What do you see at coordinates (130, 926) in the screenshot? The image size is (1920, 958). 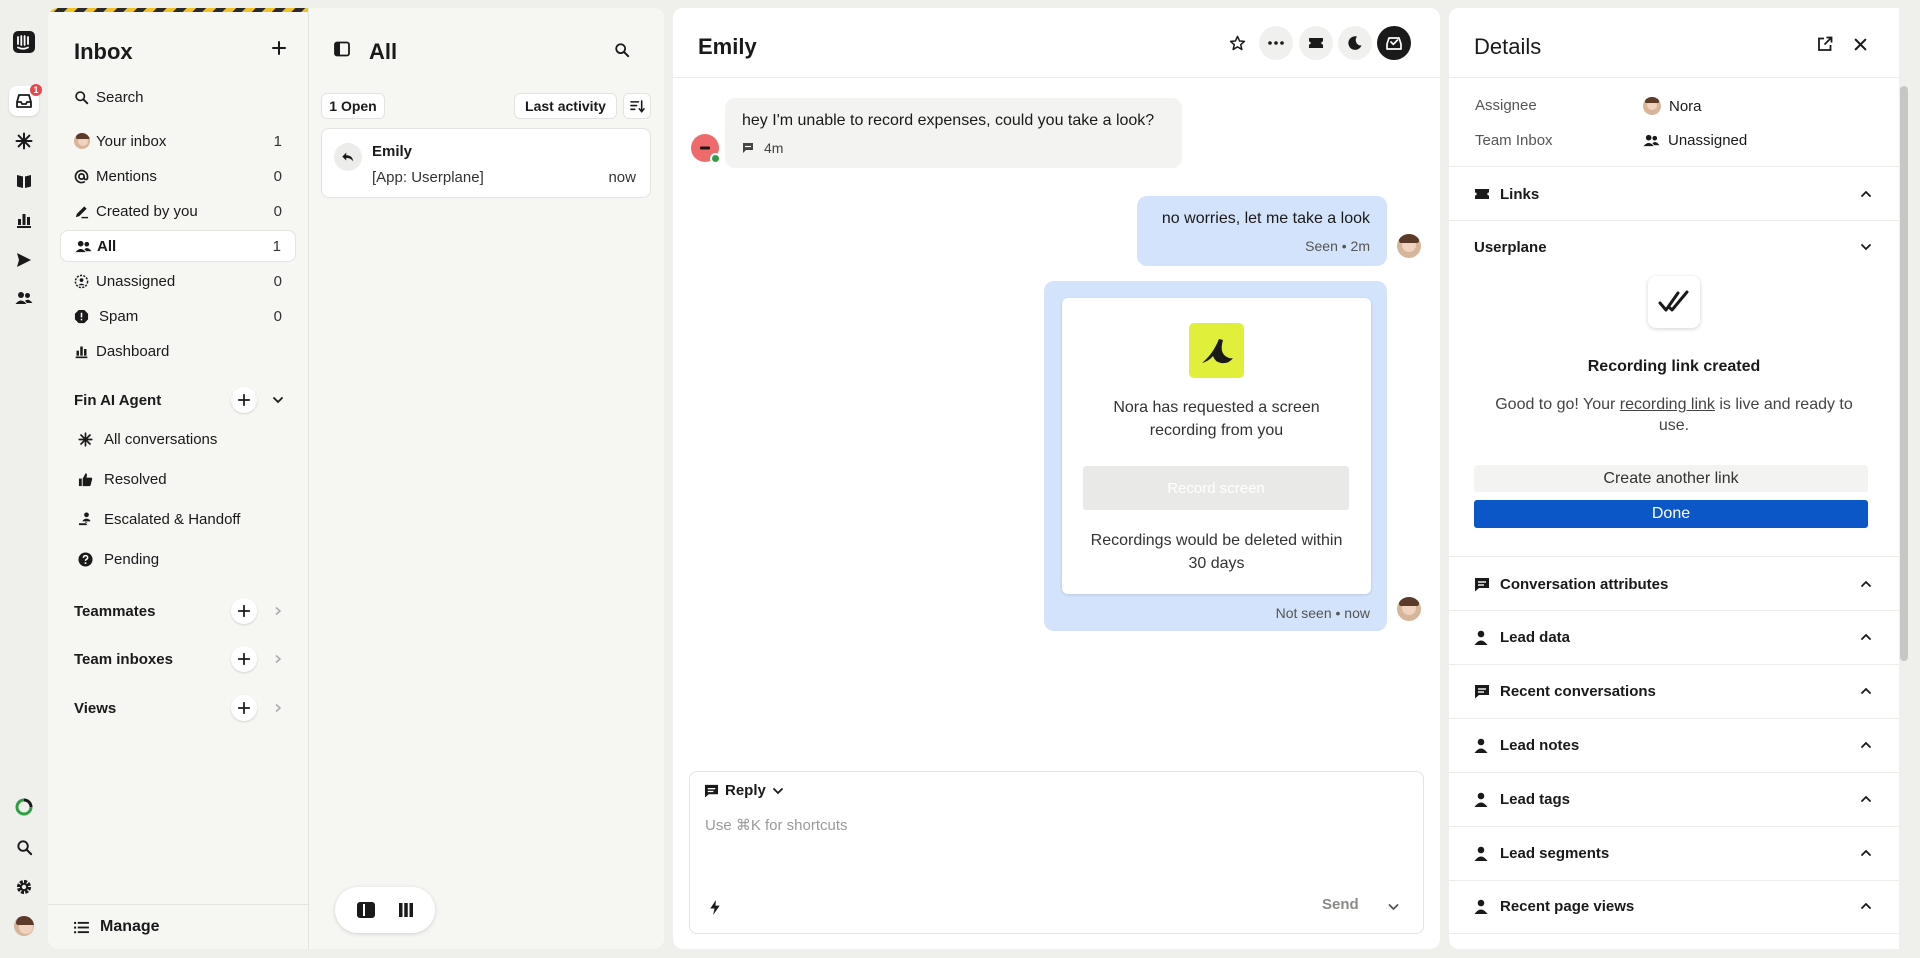 I see `manage-label: Manage` at bounding box center [130, 926].